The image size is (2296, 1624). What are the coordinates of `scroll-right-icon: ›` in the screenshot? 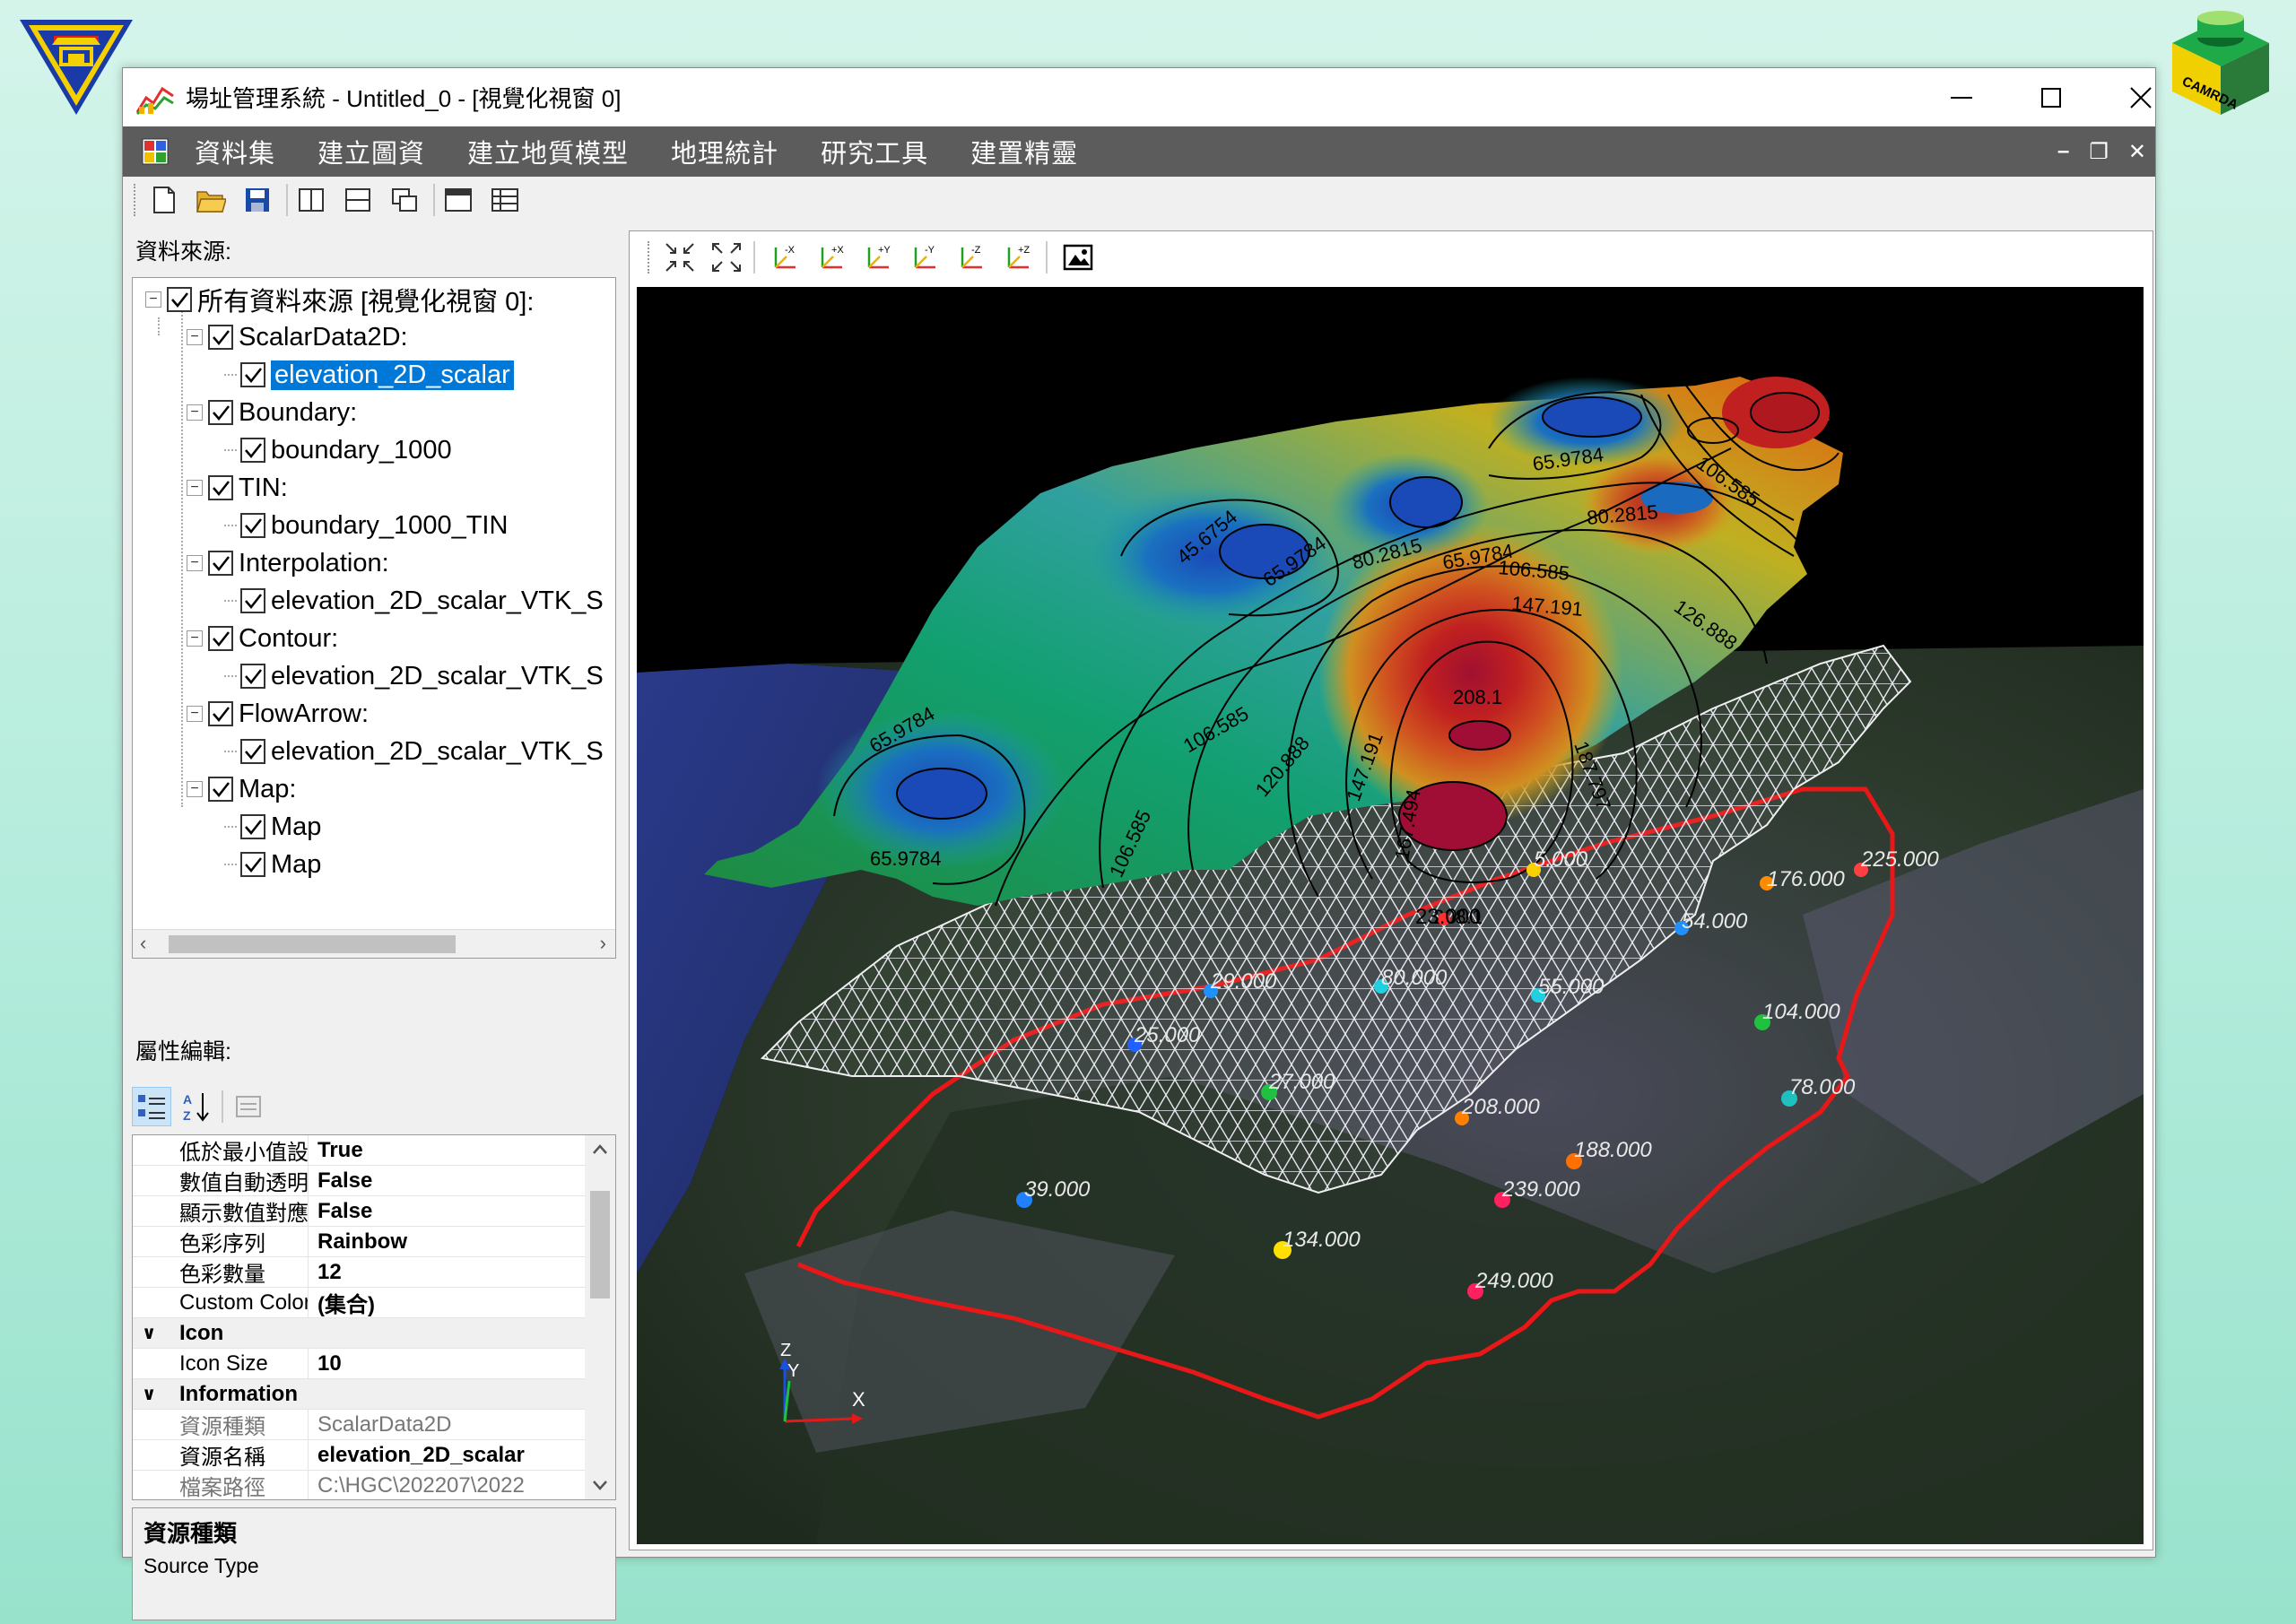 It's located at (603, 943).